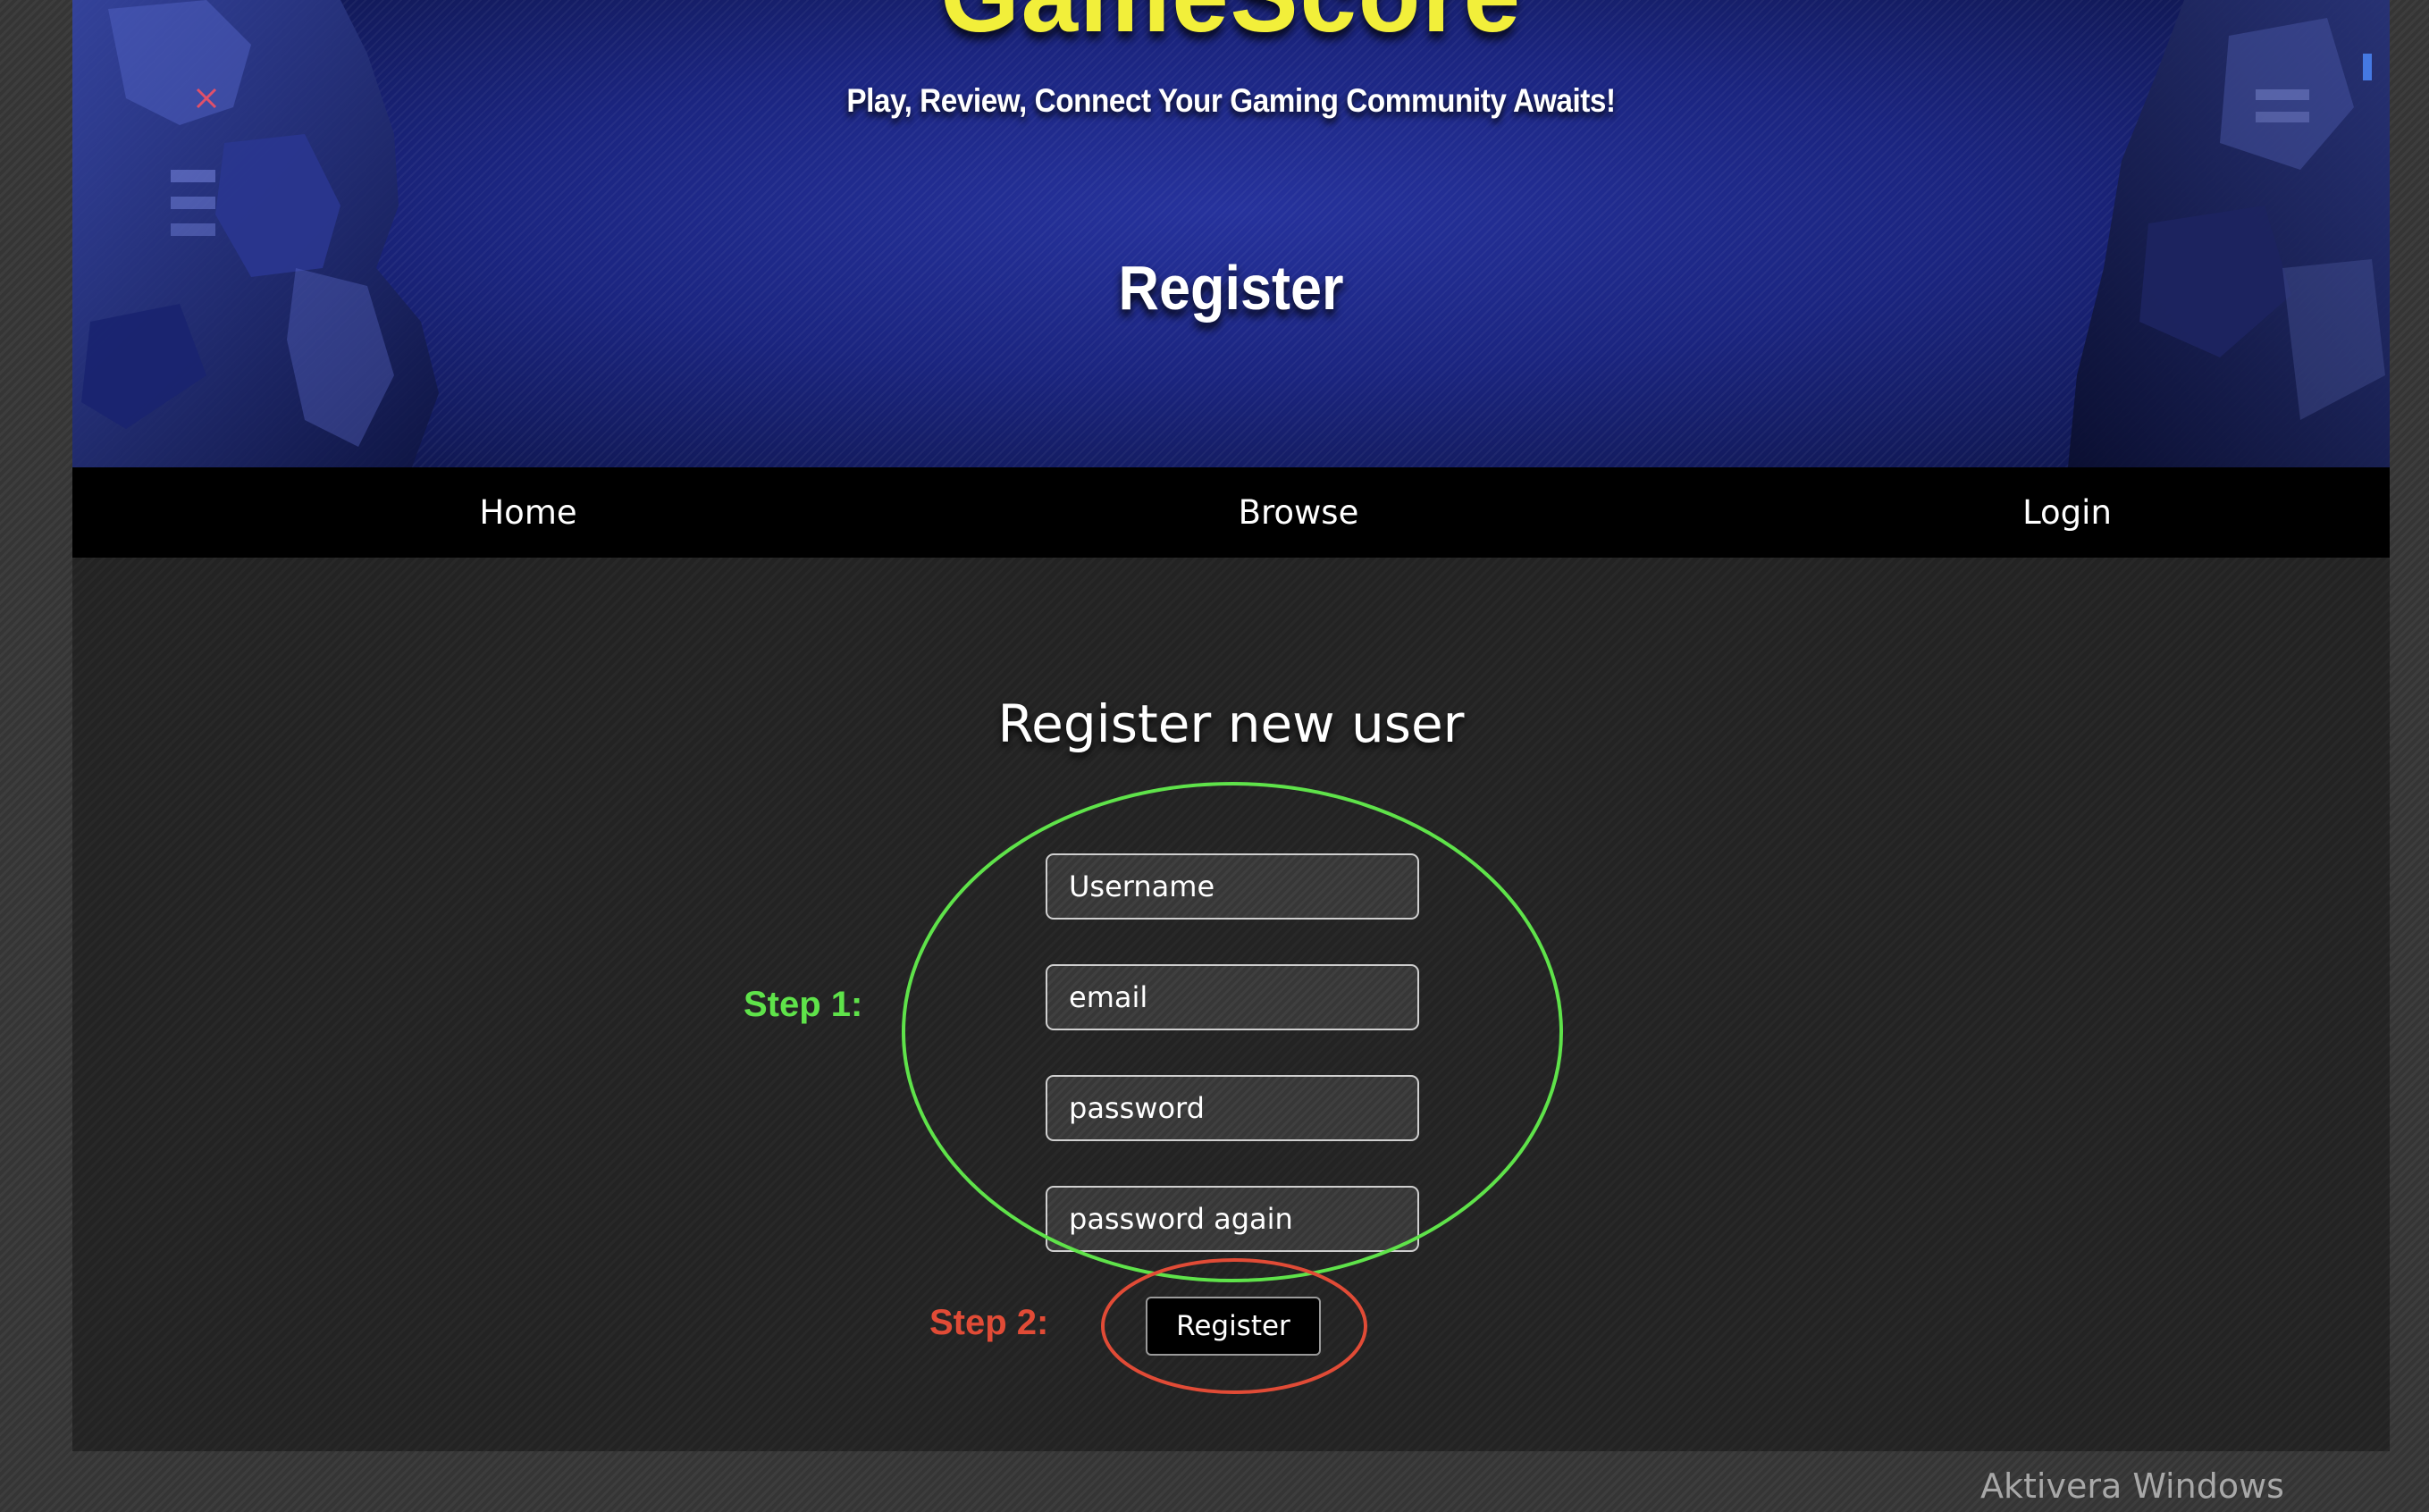 The width and height of the screenshot is (2429, 1512). What do you see at coordinates (1233, 1326) in the screenshot?
I see `register-button: Register` at bounding box center [1233, 1326].